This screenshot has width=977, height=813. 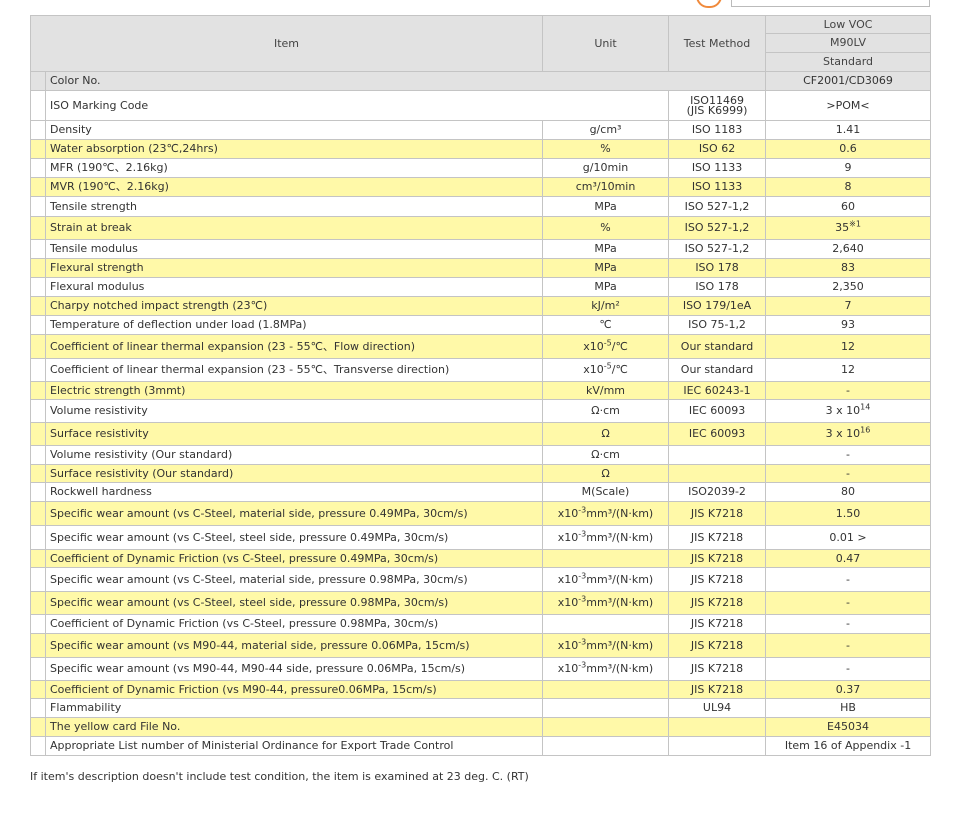 What do you see at coordinates (717, 268) in the screenshot?
I see `property-test-method: ISO 178` at bounding box center [717, 268].